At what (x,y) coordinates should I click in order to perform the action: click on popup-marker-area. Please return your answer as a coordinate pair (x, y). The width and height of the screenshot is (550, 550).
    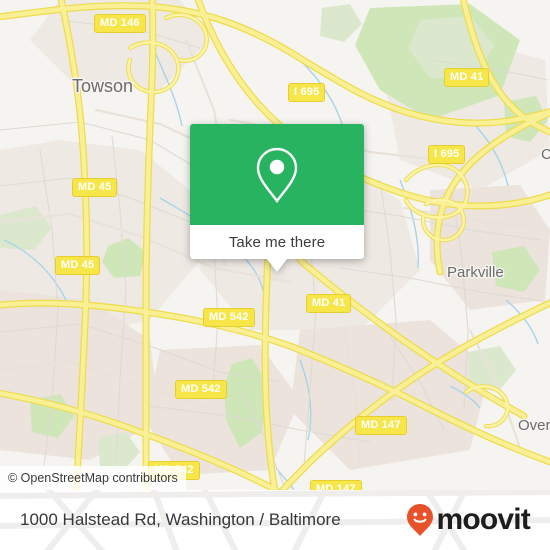
    Looking at the image, I should click on (277, 174).